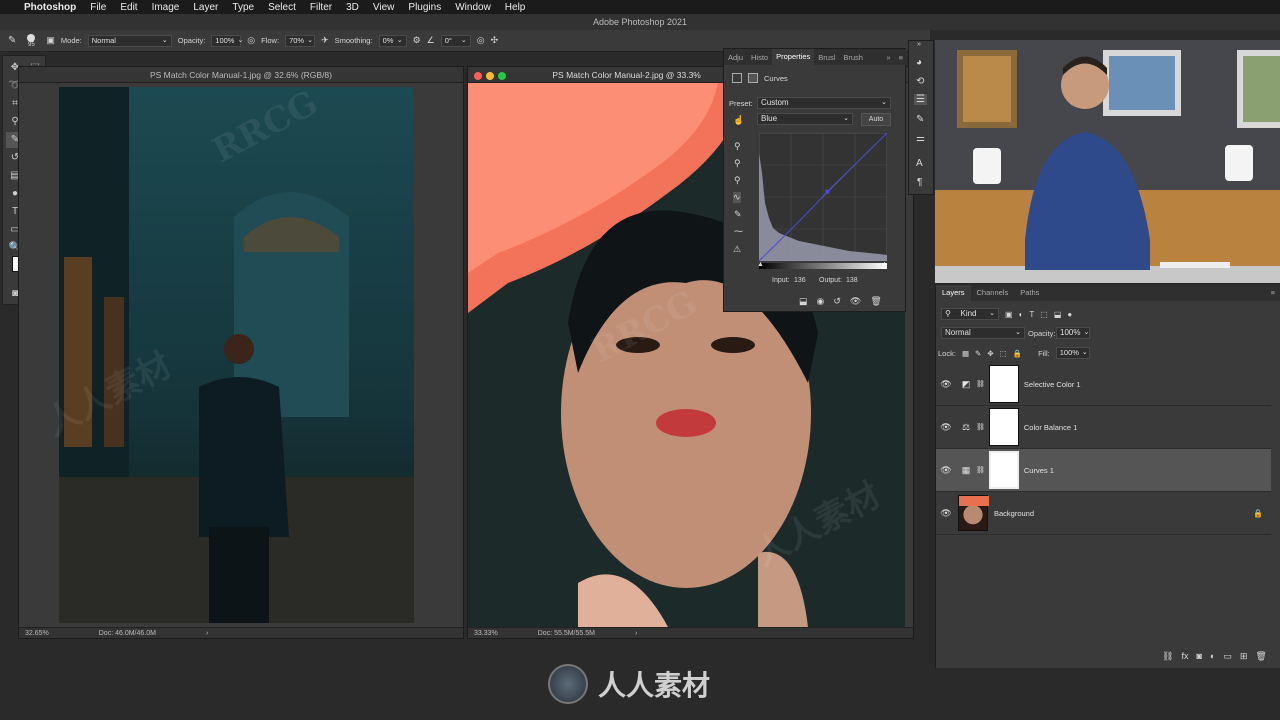  Describe the element at coordinates (920, 138) in the screenshot. I see `sliders-panel-icon: ⚌` at that location.